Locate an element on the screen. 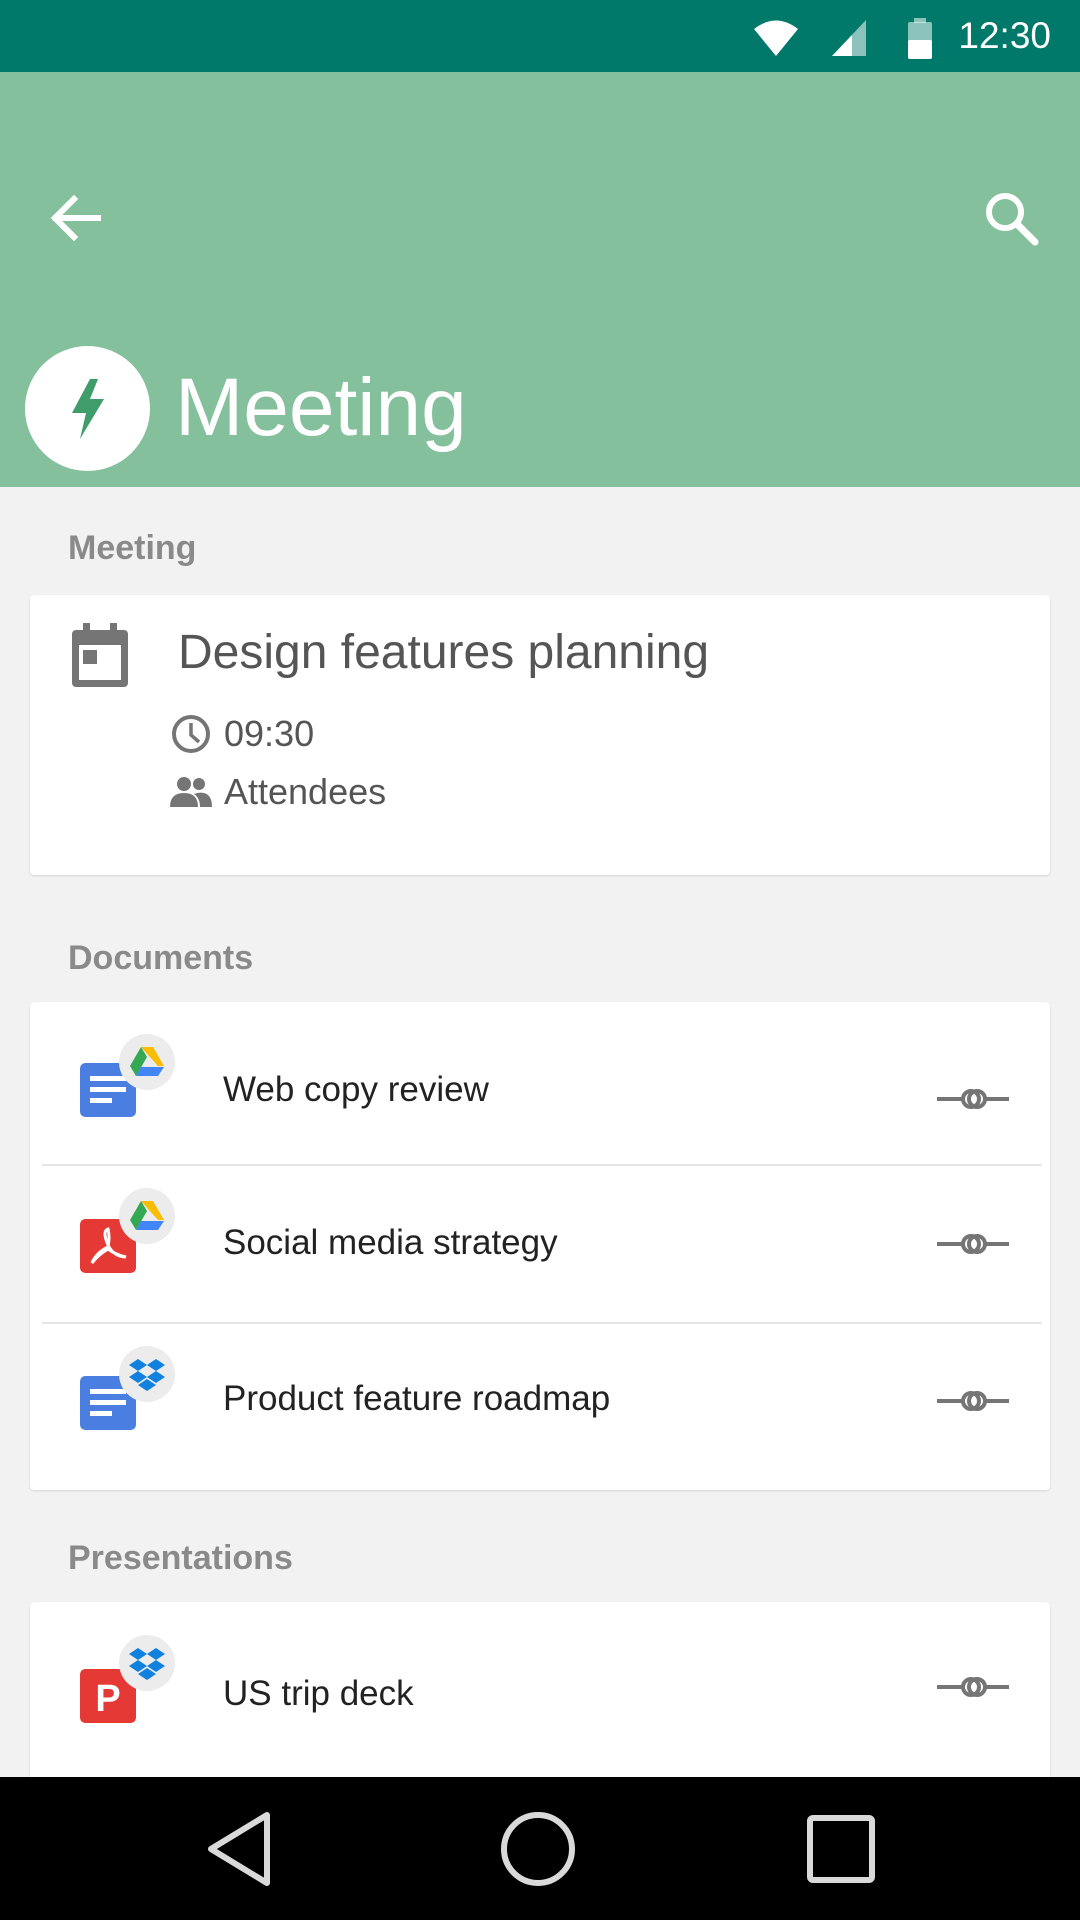 The height and width of the screenshot is (1920, 1080). attendees-label: Attendees is located at coordinates (305, 791).